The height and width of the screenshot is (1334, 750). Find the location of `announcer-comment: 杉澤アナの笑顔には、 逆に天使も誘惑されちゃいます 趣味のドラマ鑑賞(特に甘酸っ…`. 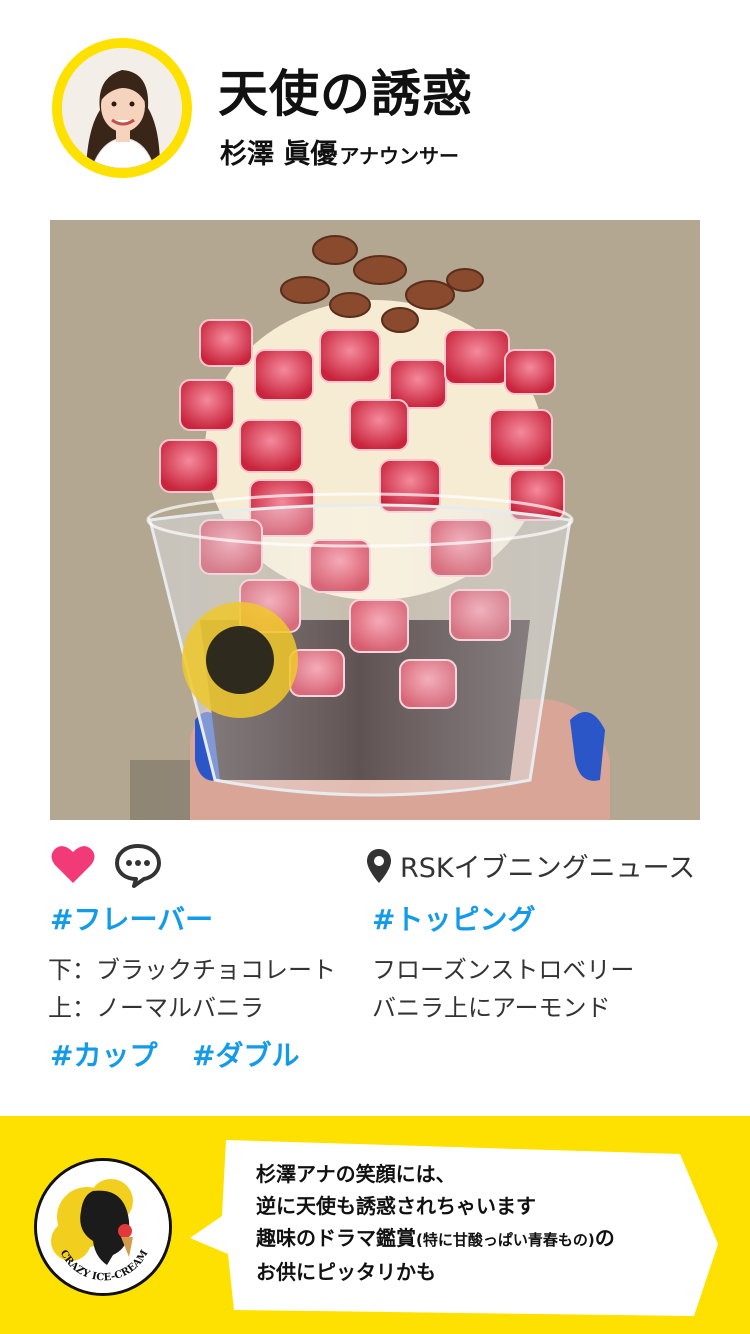

announcer-comment: 杉澤アナの笑顔には、 逆に天使も誘惑されちゃいます 趣味のドラマ鑑賞(特に甘酸っ… is located at coordinates (476, 1223).